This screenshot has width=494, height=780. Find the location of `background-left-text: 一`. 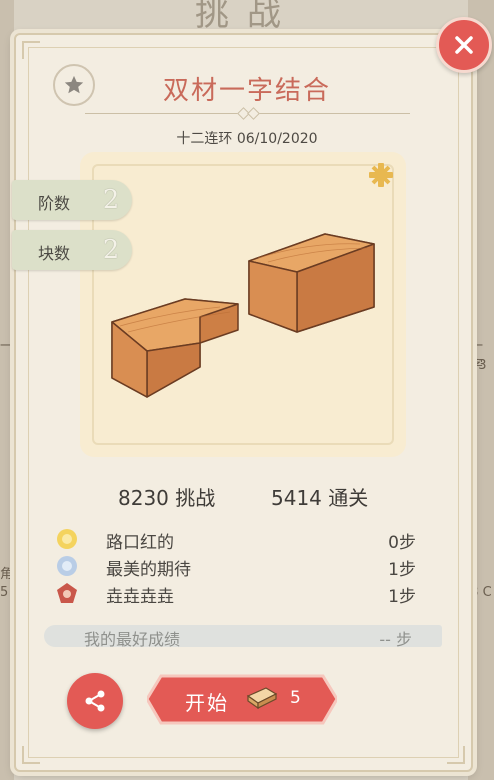

background-left-text: 一 is located at coordinates (7, 346).